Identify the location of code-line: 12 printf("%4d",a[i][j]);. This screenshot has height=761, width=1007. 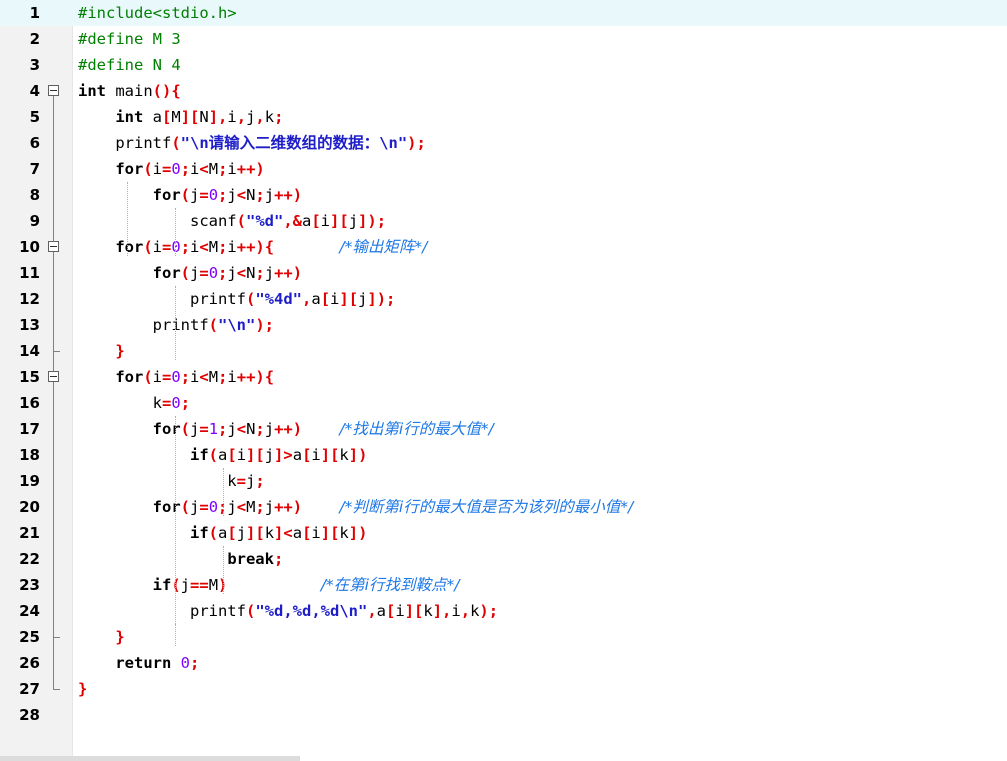
(503, 299).